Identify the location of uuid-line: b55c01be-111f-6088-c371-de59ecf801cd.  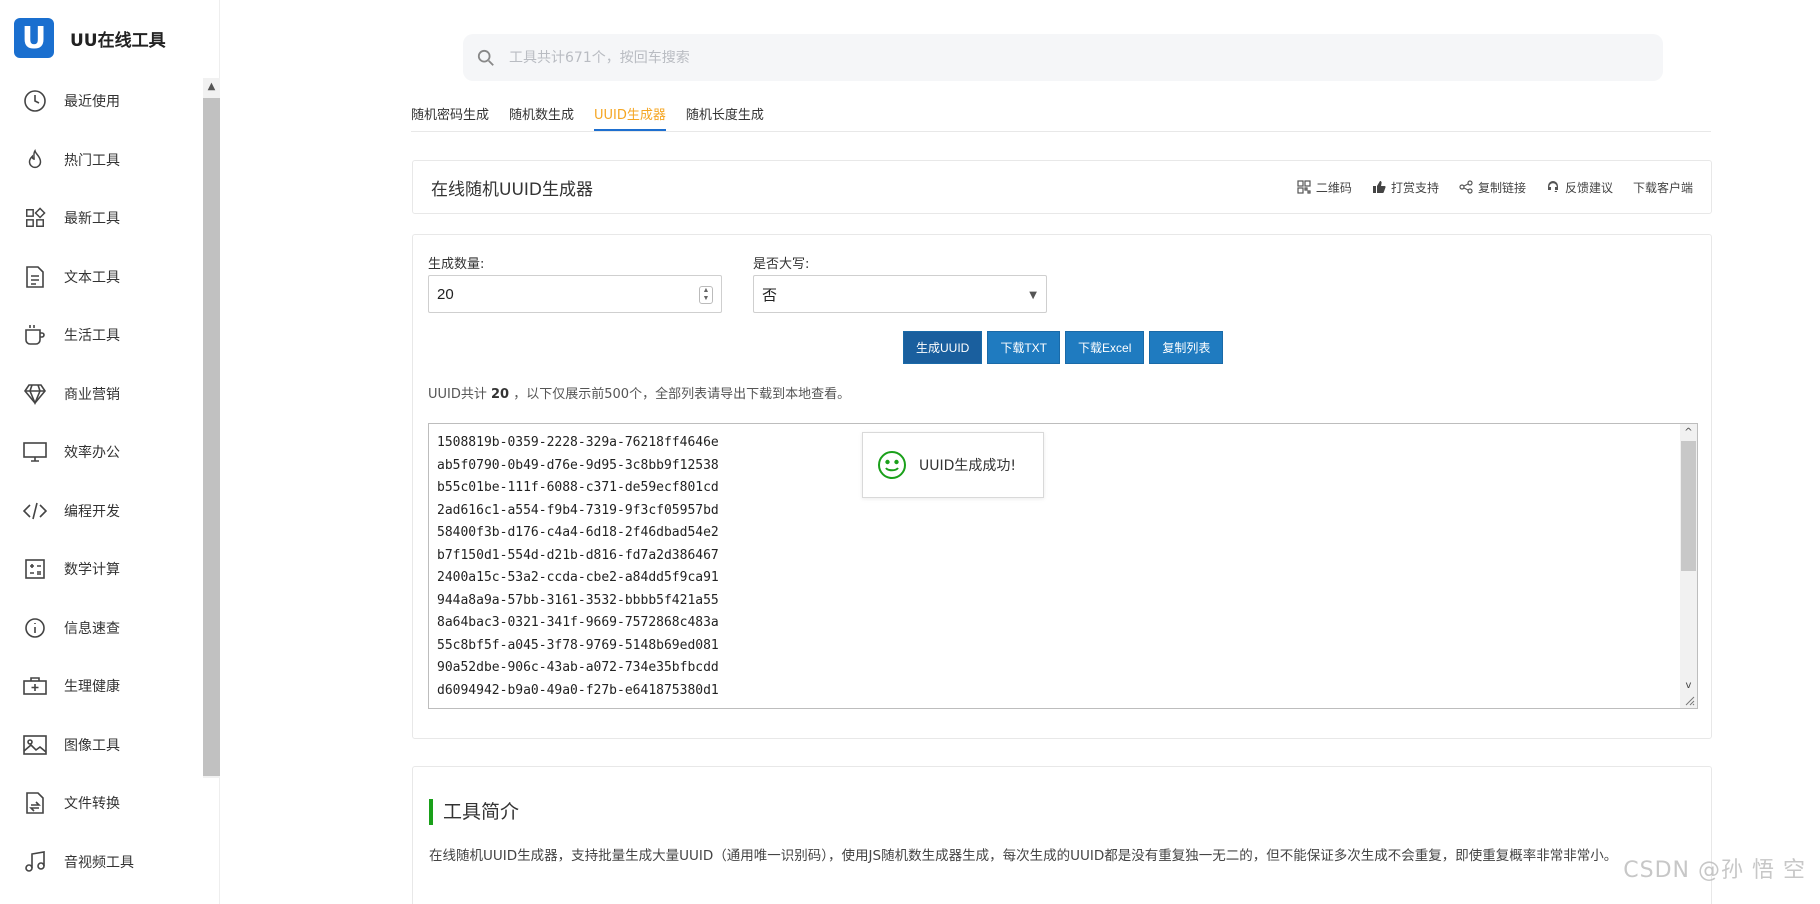
(578, 487).